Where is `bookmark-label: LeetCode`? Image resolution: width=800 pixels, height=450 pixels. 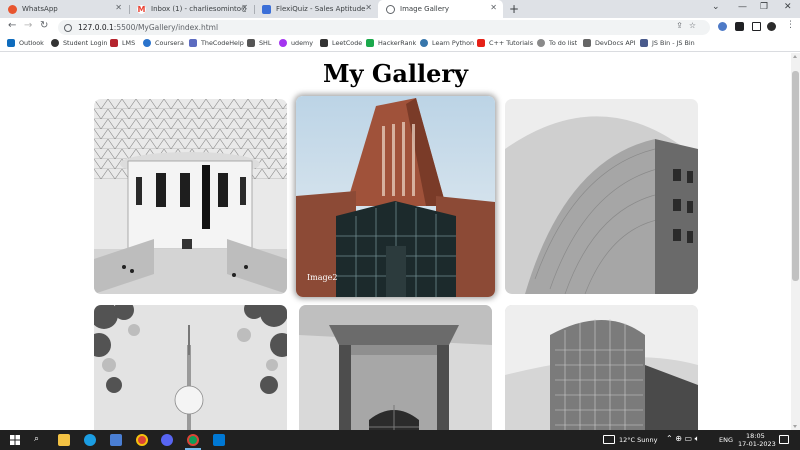 bookmark-label: LeetCode is located at coordinates (347, 43).